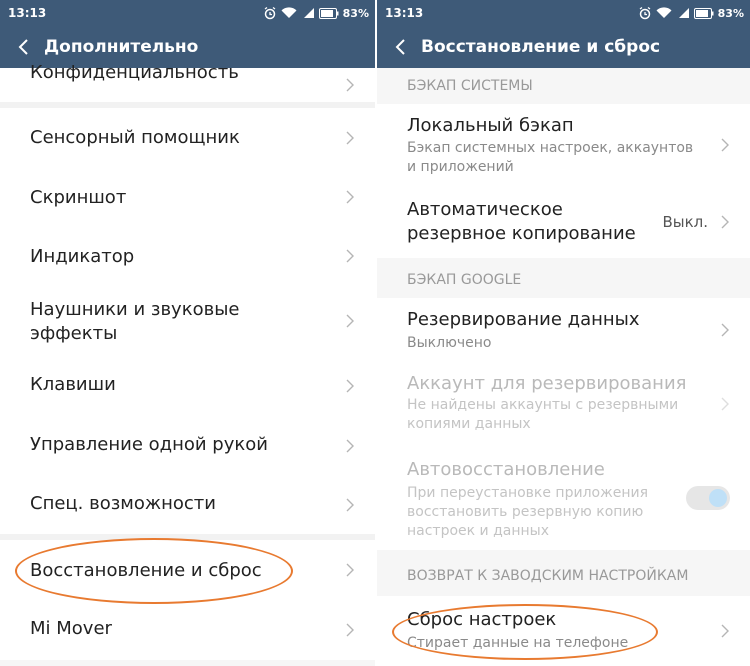 This screenshot has width=750, height=666. Describe the element at coordinates (121, 47) in the screenshot. I see `page-title: Дополнительно` at that location.